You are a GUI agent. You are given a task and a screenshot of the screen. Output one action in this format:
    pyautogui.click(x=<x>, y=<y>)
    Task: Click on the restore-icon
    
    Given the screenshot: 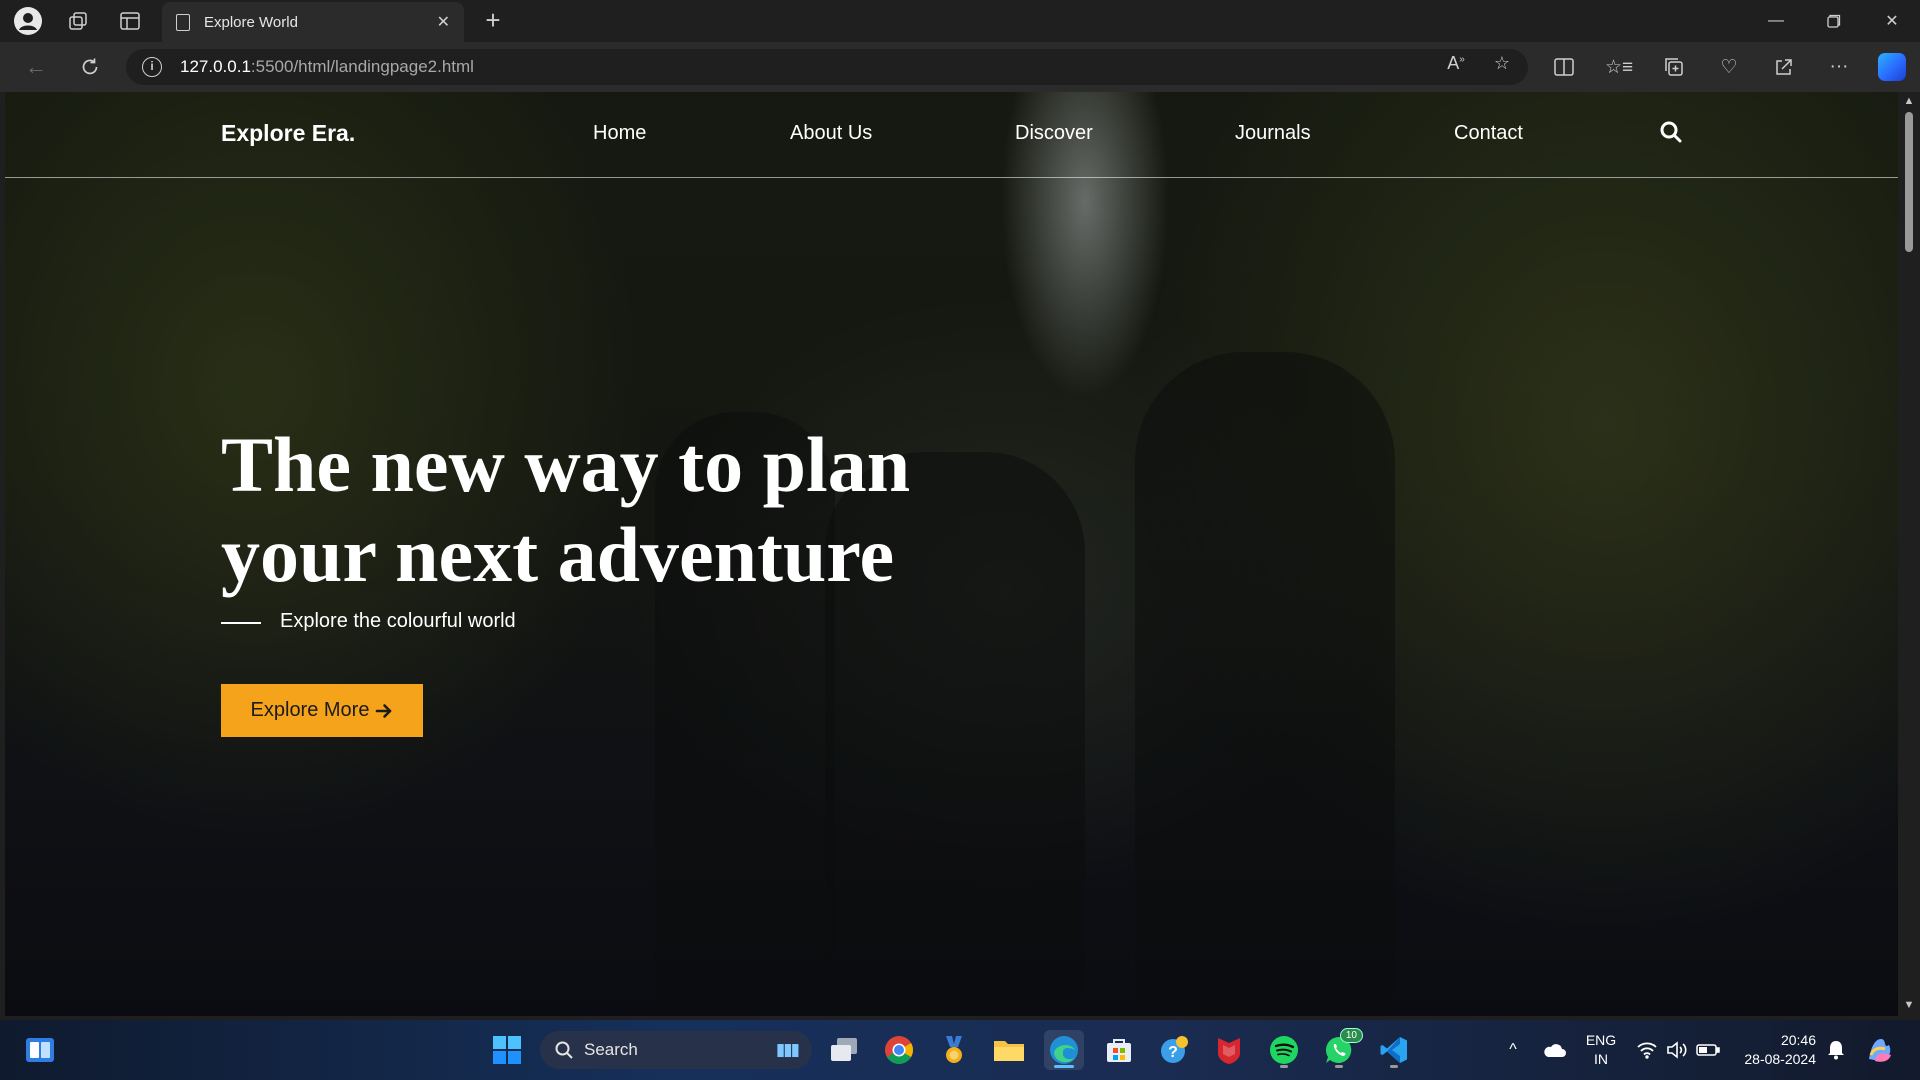 What is the action you would take?
    pyautogui.click(x=1834, y=21)
    